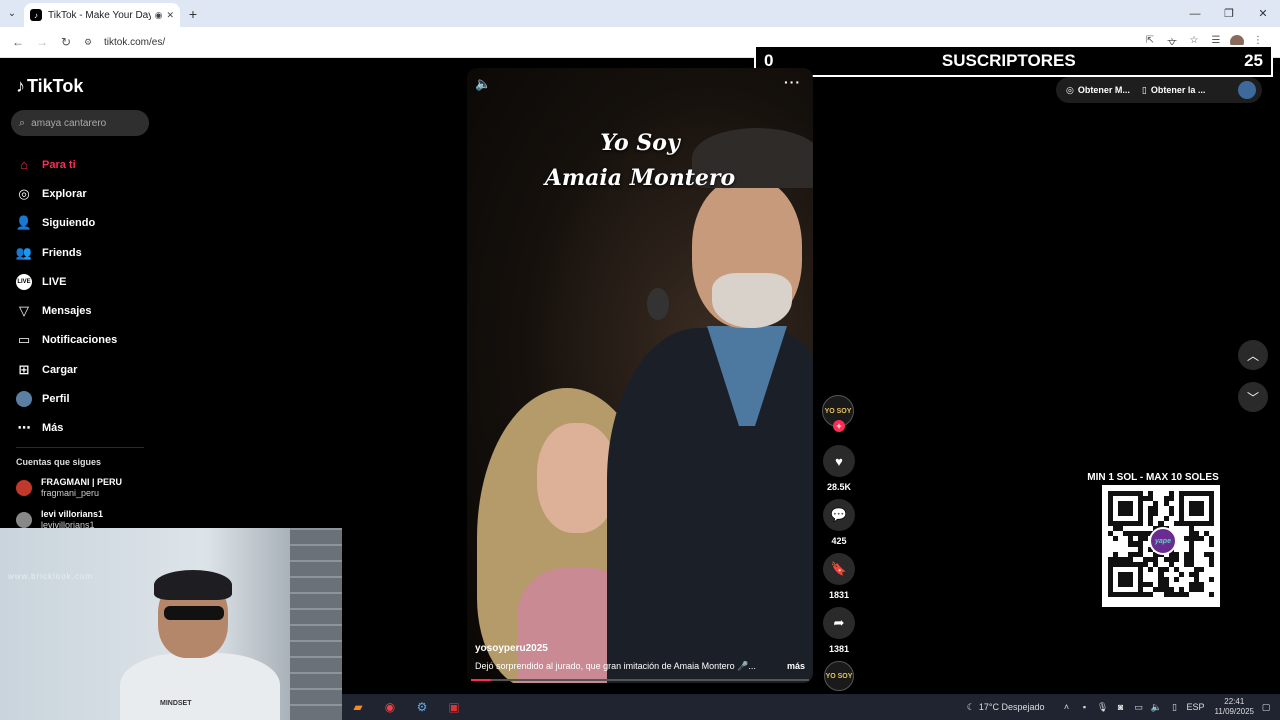  I want to click on clock-time: 22:41, so click(1234, 701).